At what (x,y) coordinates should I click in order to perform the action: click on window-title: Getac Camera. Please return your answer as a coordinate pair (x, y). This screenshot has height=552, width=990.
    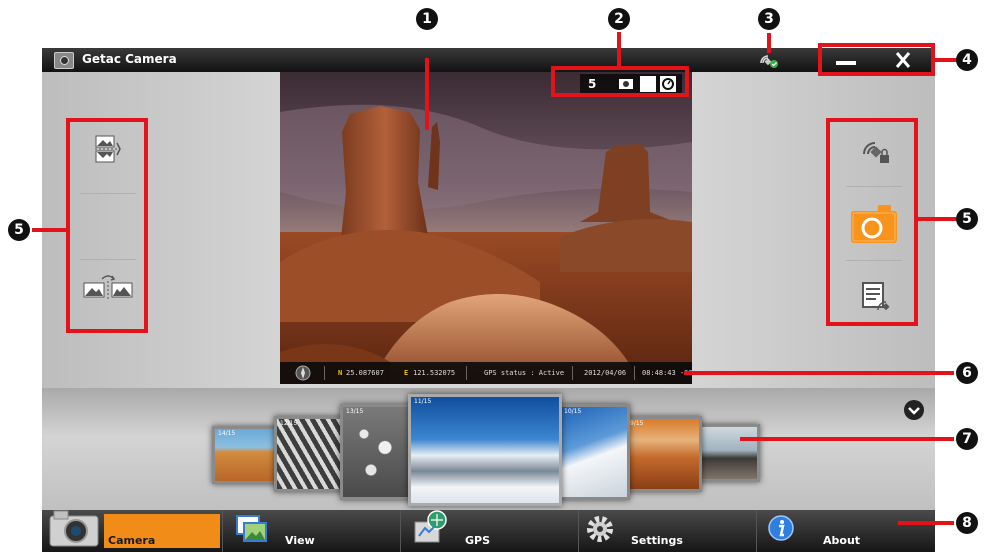
    Looking at the image, I should click on (129, 59).